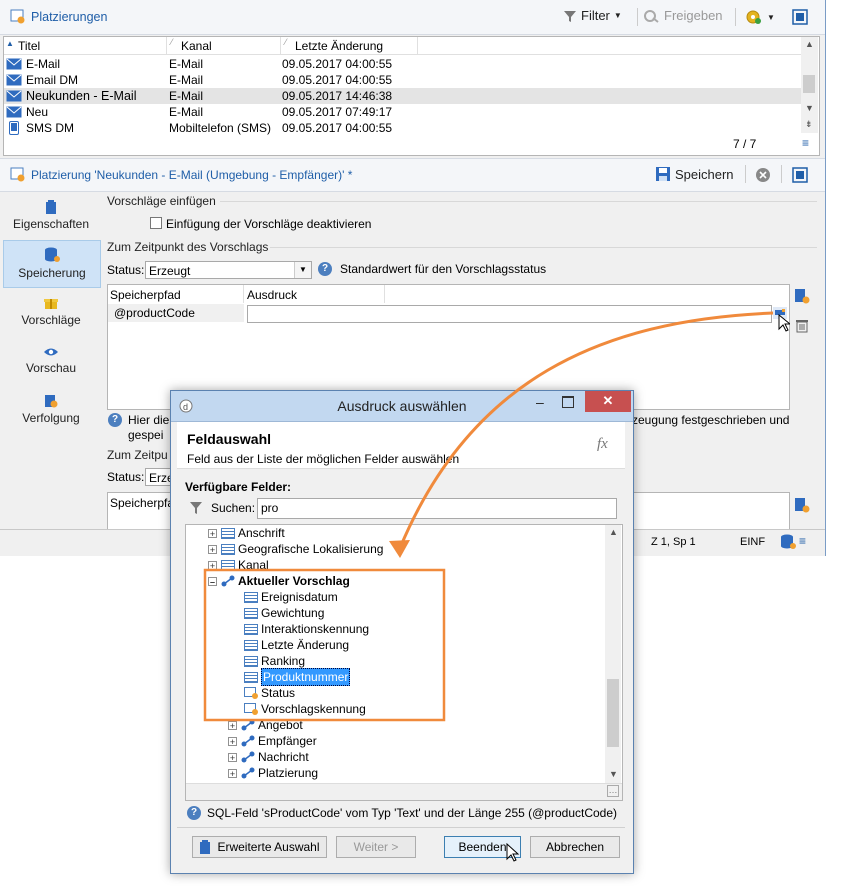 This screenshot has height=891, width=842. I want to click on table-row: E-Mail E-Mail 09.05.2017 04:00:55, so click(402, 64).